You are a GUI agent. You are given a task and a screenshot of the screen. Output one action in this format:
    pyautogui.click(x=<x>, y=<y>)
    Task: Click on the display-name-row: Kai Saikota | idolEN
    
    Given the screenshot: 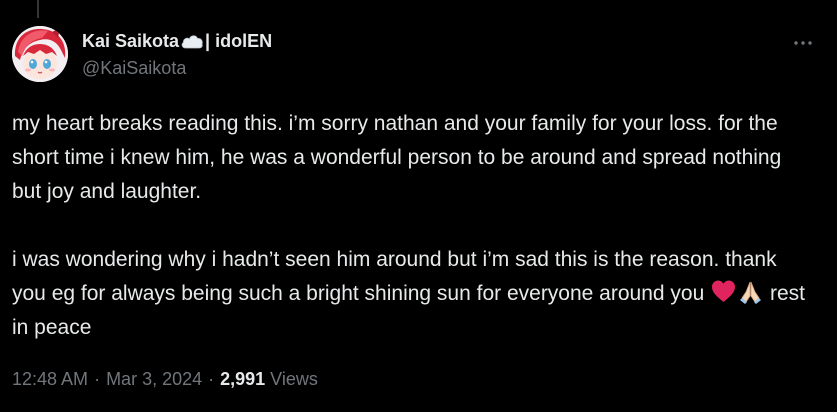 What is the action you would take?
    pyautogui.click(x=177, y=41)
    